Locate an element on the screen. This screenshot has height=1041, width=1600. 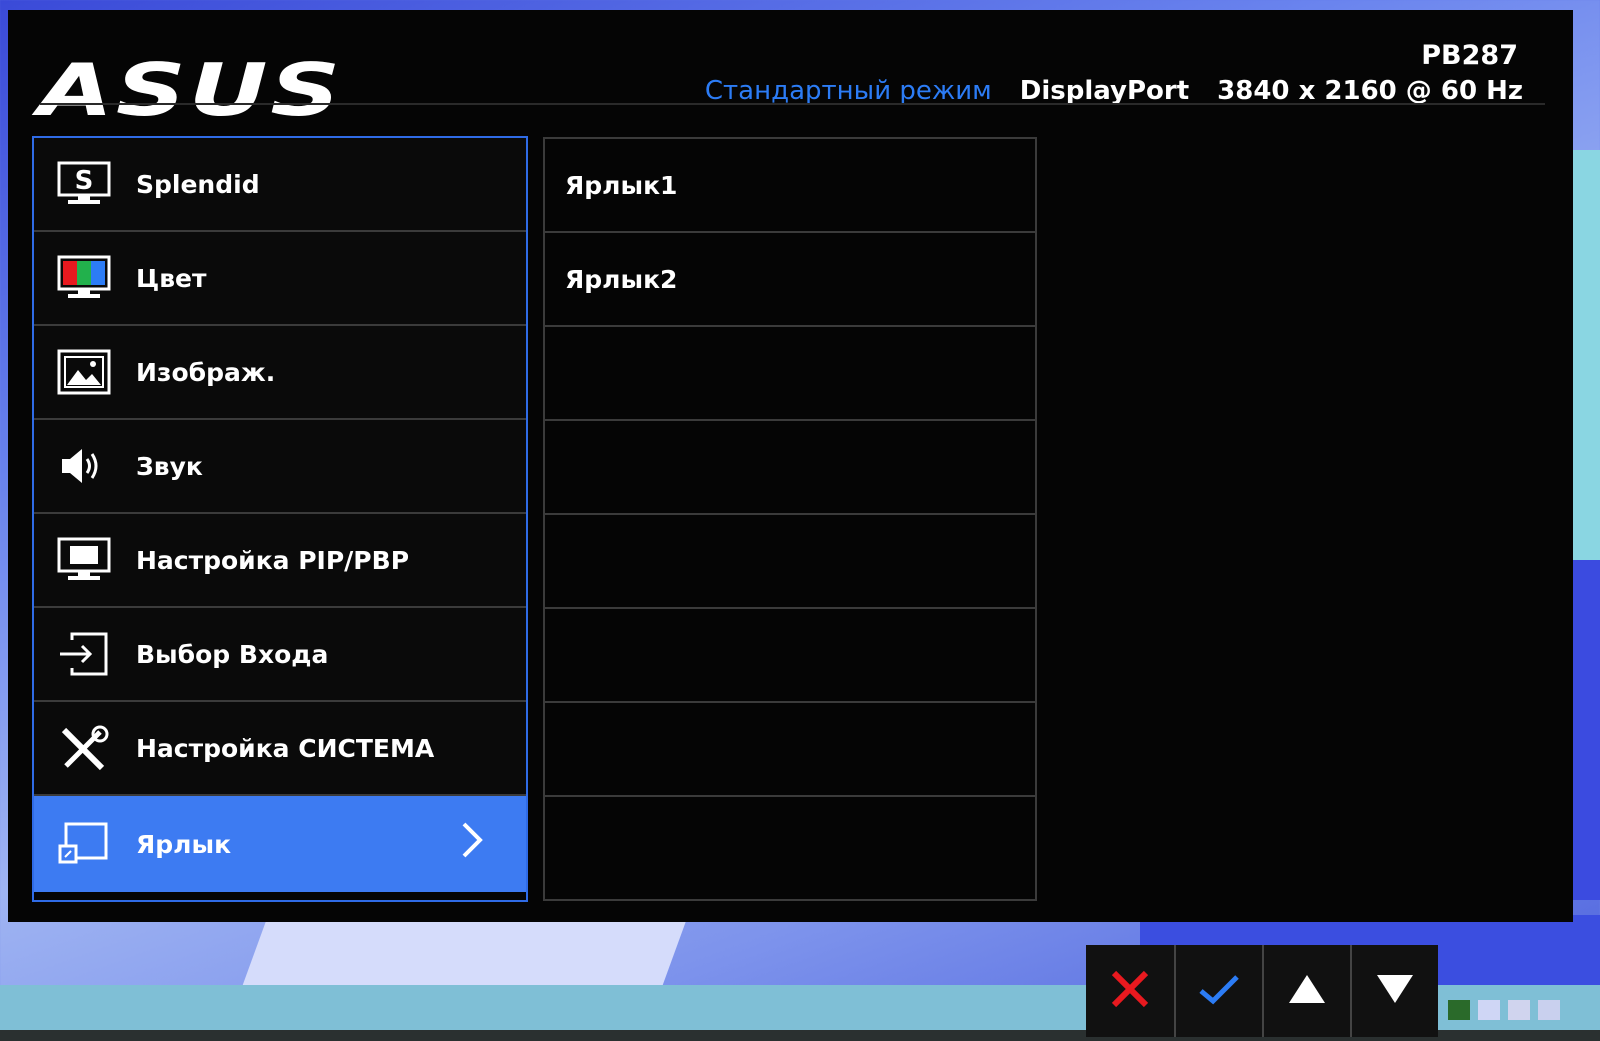
menu-label: Splendid is located at coordinates (198, 184).